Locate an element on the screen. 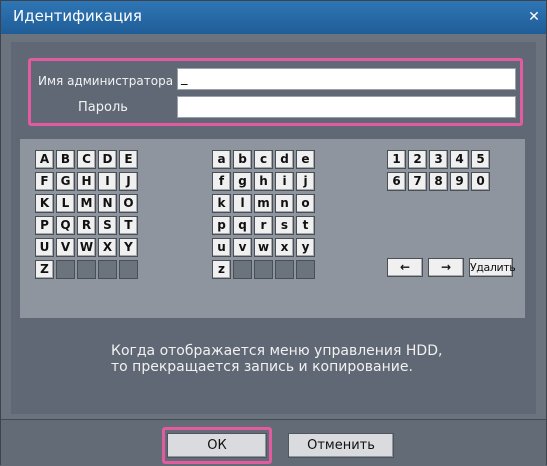 The height and width of the screenshot is (466, 547). upper-key-G: G is located at coordinates (65, 181).